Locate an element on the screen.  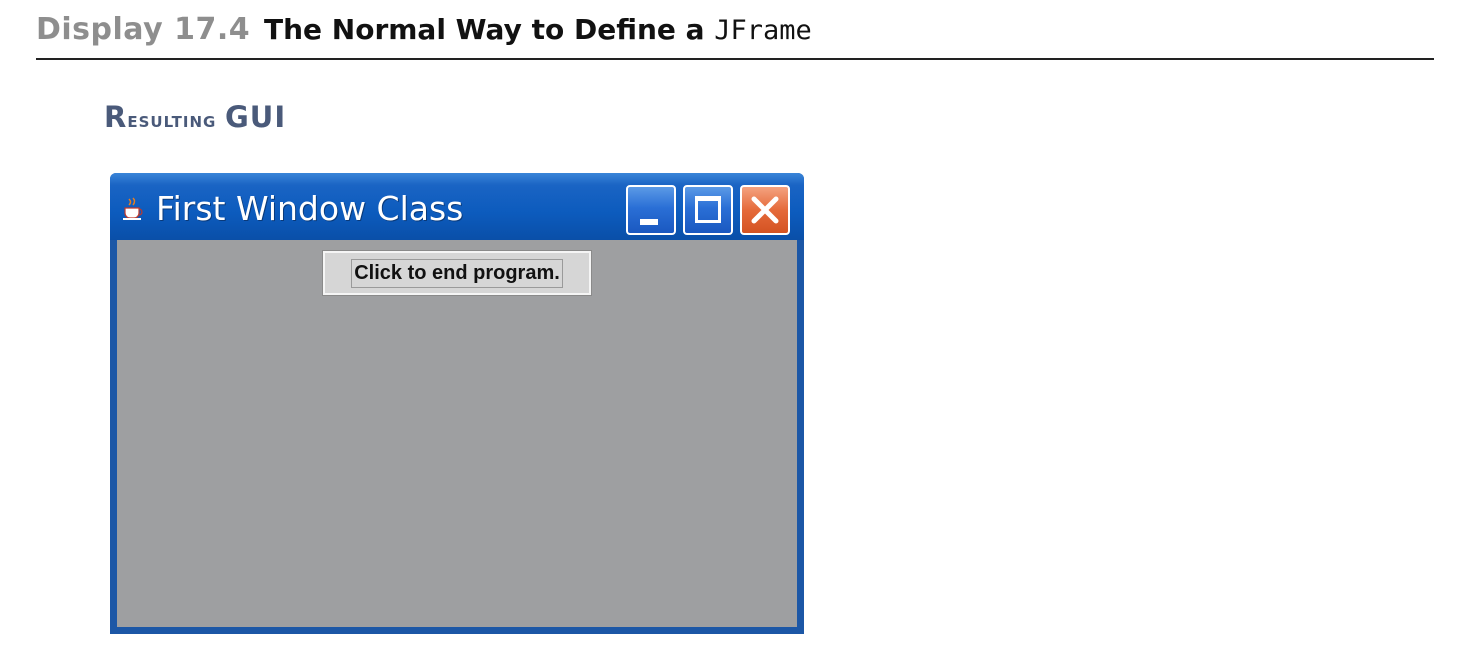
window-titlebar: First Window Class is located at coordinates (457, 206).